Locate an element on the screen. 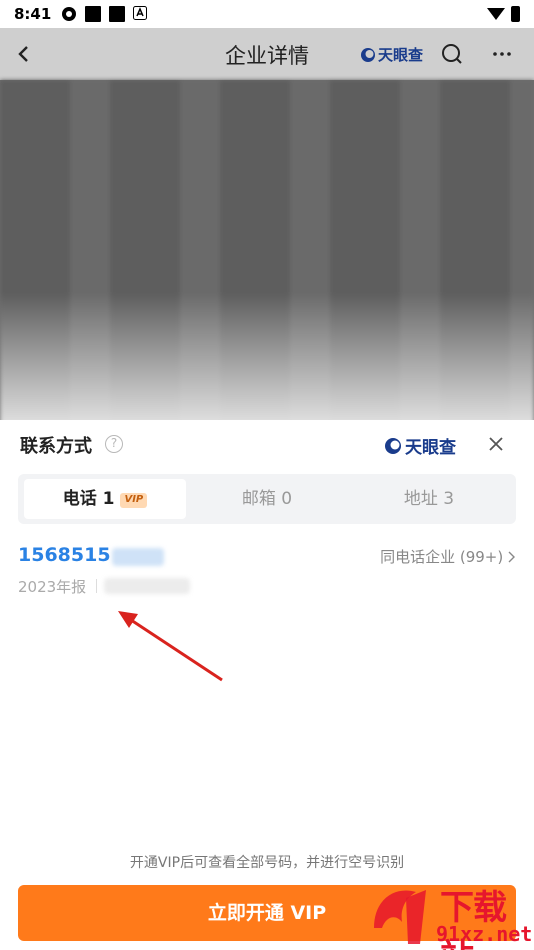 The image size is (534, 950). nav-bar: 企业详情 天眼查 is located at coordinates (267, 54).